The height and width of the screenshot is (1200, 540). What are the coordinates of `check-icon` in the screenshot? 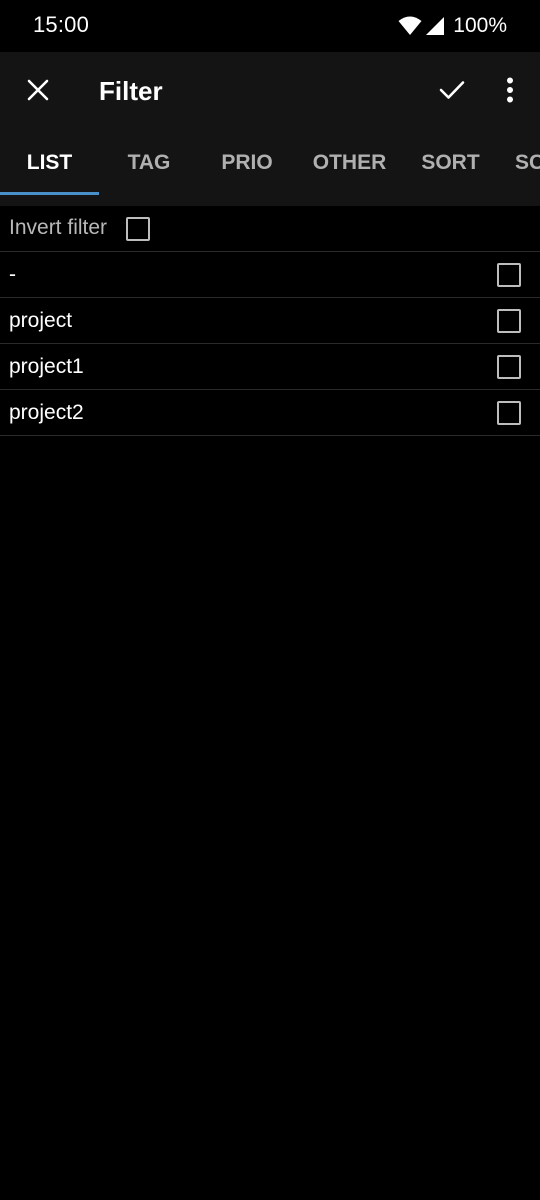 It's located at (452, 92).